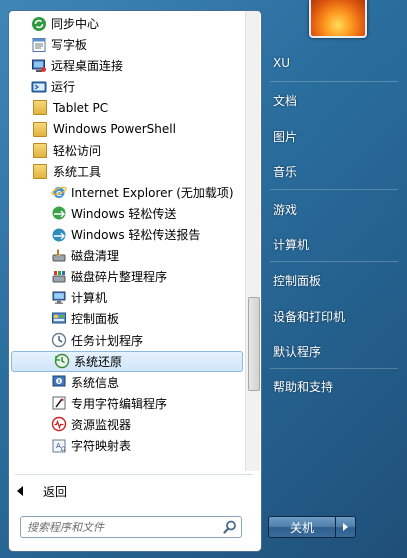  I want to click on svg-text: i, so click(59, 382).